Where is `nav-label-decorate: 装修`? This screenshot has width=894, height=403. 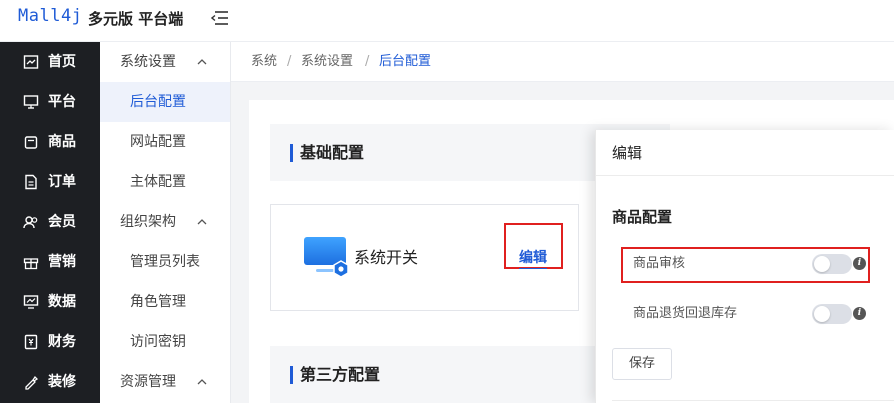
nav-label-decorate: 装修 is located at coordinates (62, 382).